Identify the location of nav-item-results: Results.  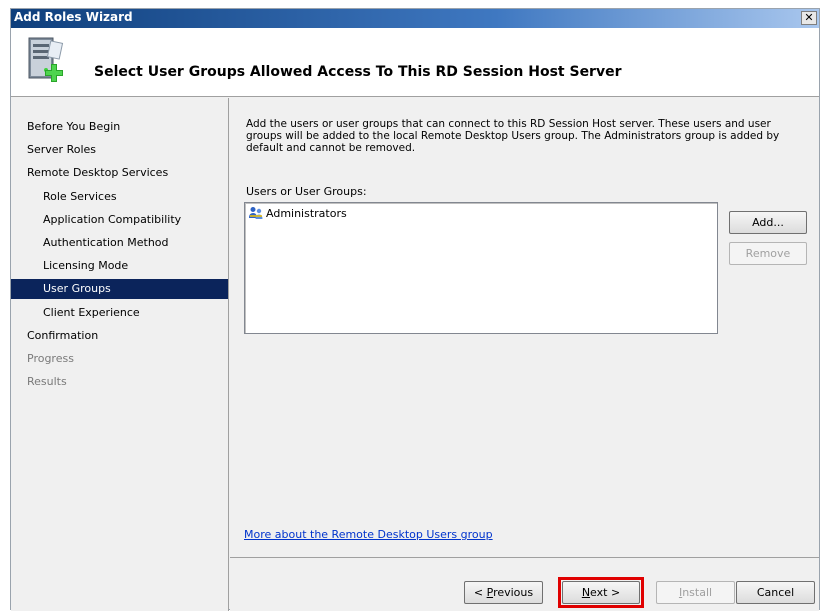
(47, 381).